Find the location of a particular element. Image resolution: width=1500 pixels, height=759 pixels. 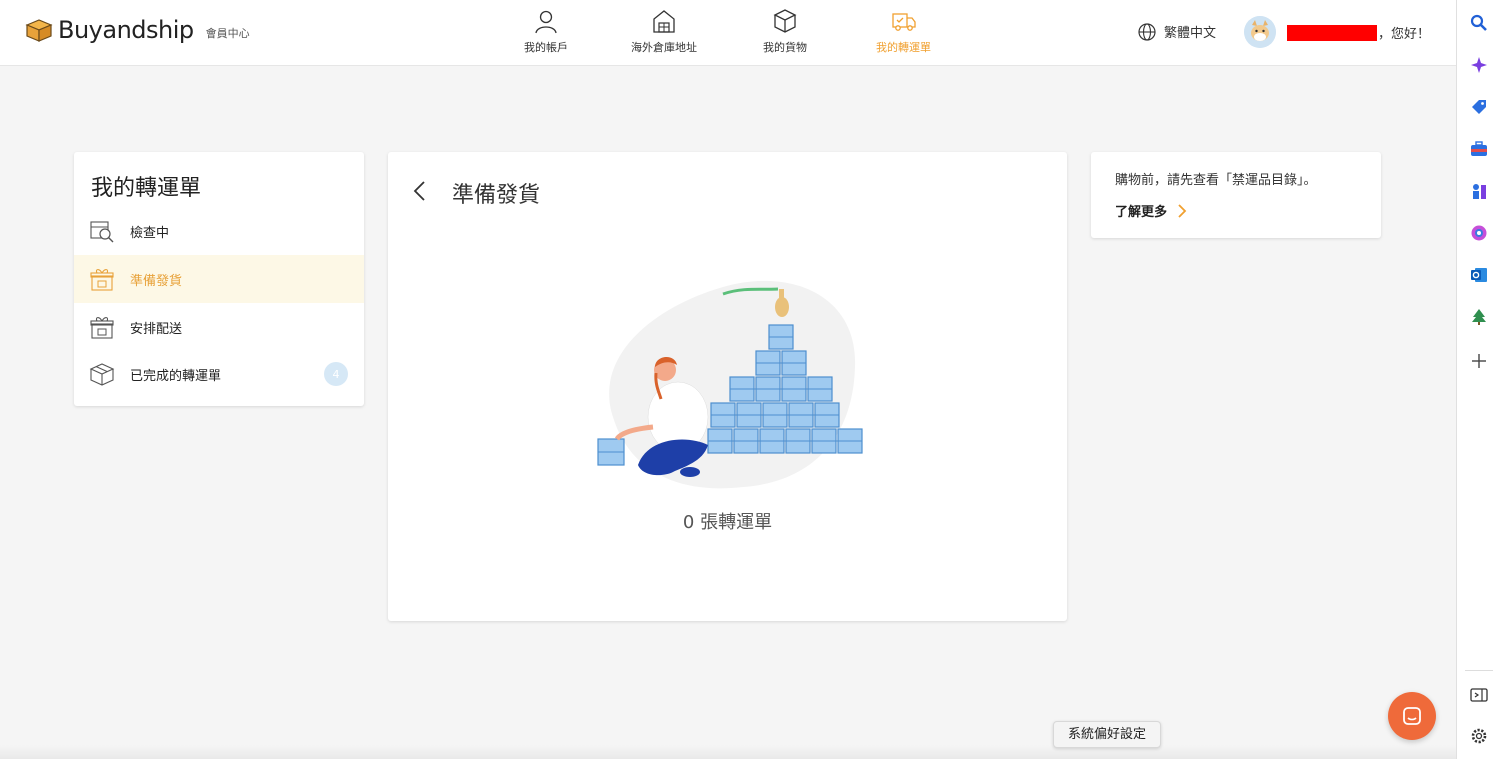

notice-text: 購物前，請先查看「禁運品目錄」。 is located at coordinates (1216, 180).